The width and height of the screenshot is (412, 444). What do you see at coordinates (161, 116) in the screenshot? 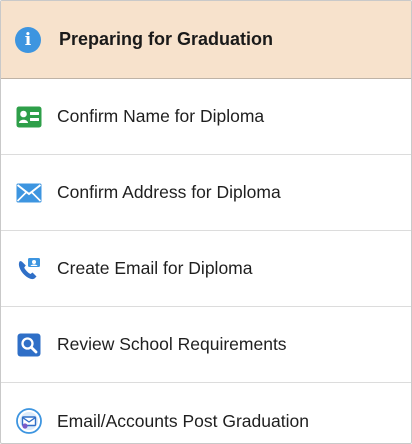
I see `menu-item-label: Confirm Name for Diploma` at bounding box center [161, 116].